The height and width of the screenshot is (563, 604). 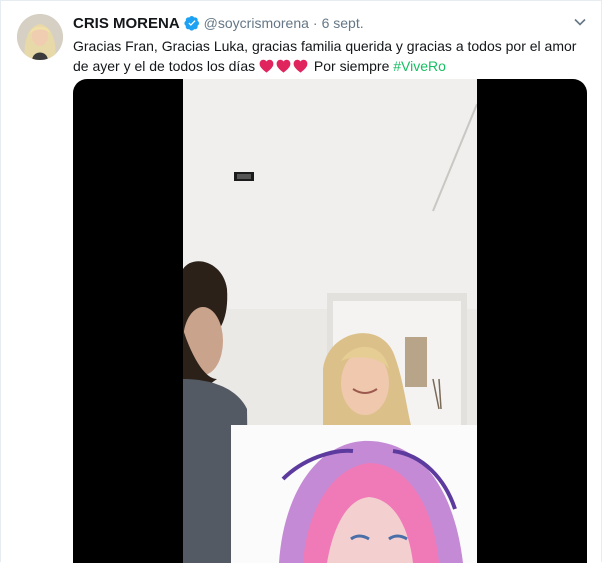 I want to click on tweet-header: CRIS MORENA @soycrismorena · 6 sept., so click(x=330, y=23).